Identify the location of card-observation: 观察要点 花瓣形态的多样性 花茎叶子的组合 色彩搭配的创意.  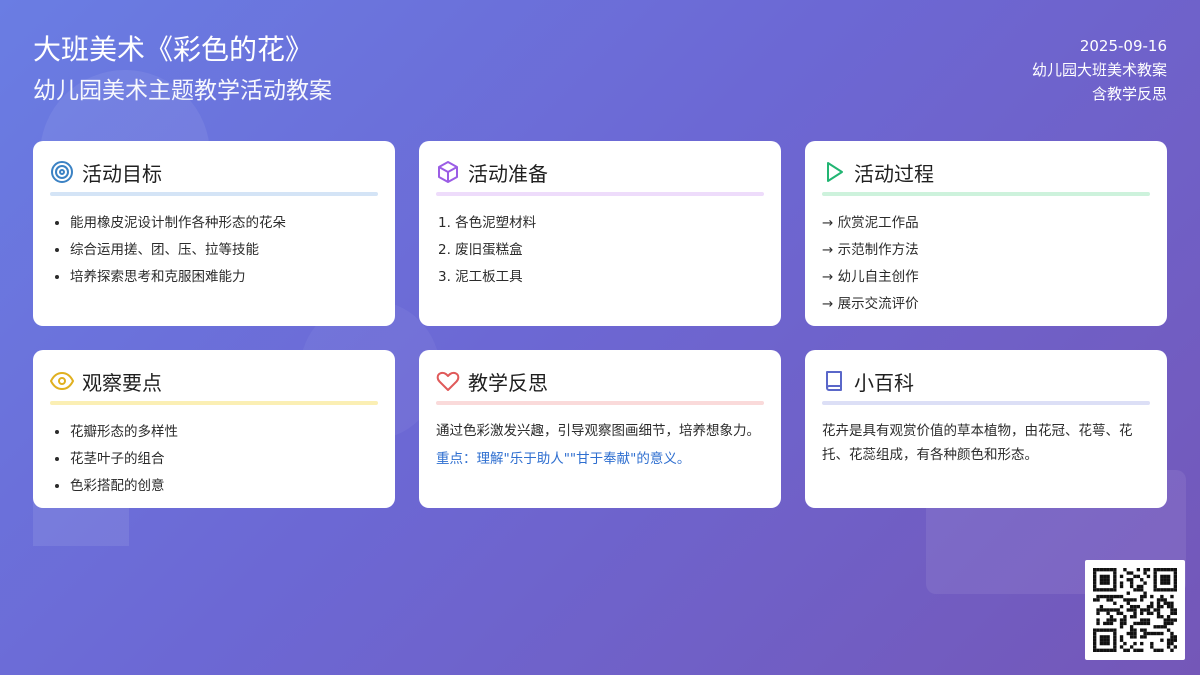
(214, 429).